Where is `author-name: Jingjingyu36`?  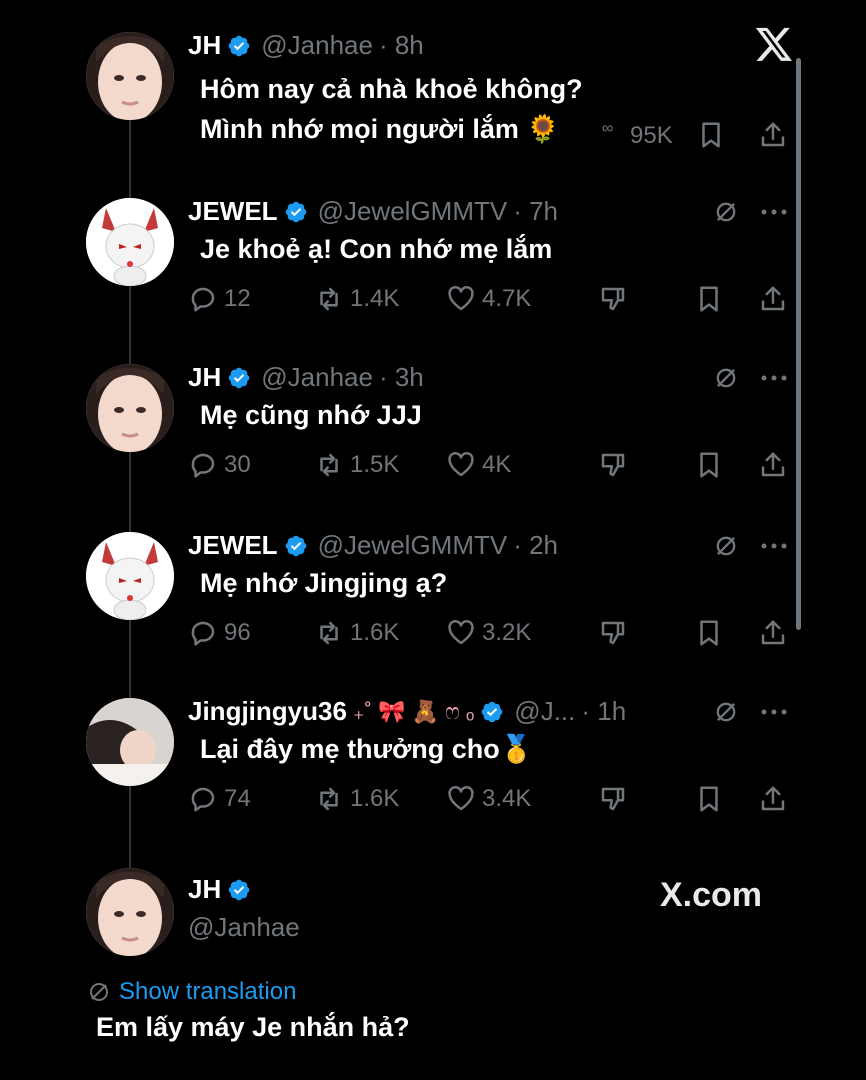
author-name: Jingjingyu36 is located at coordinates (267, 711).